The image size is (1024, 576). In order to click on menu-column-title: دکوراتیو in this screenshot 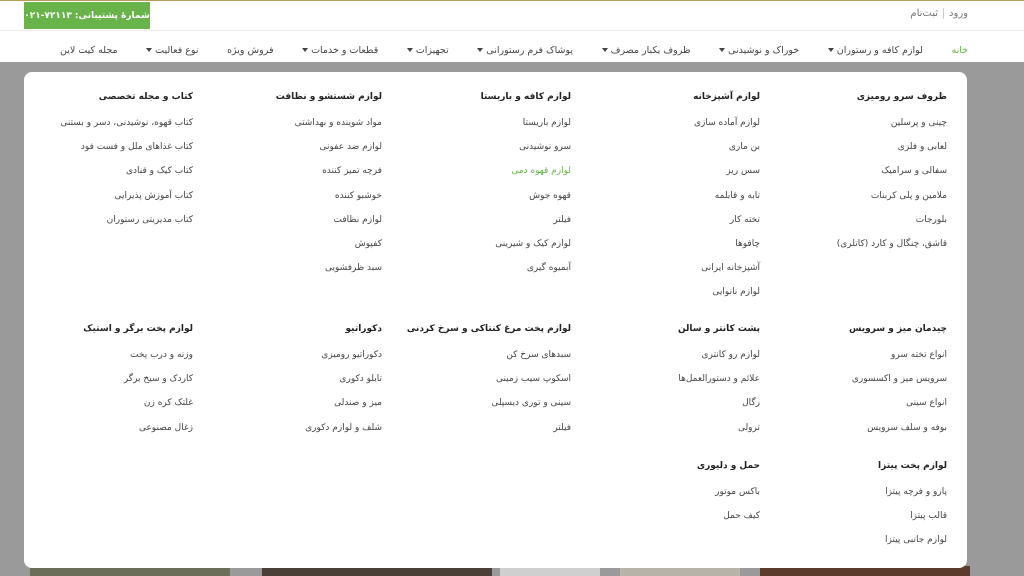, I will do `click(343, 331)`.